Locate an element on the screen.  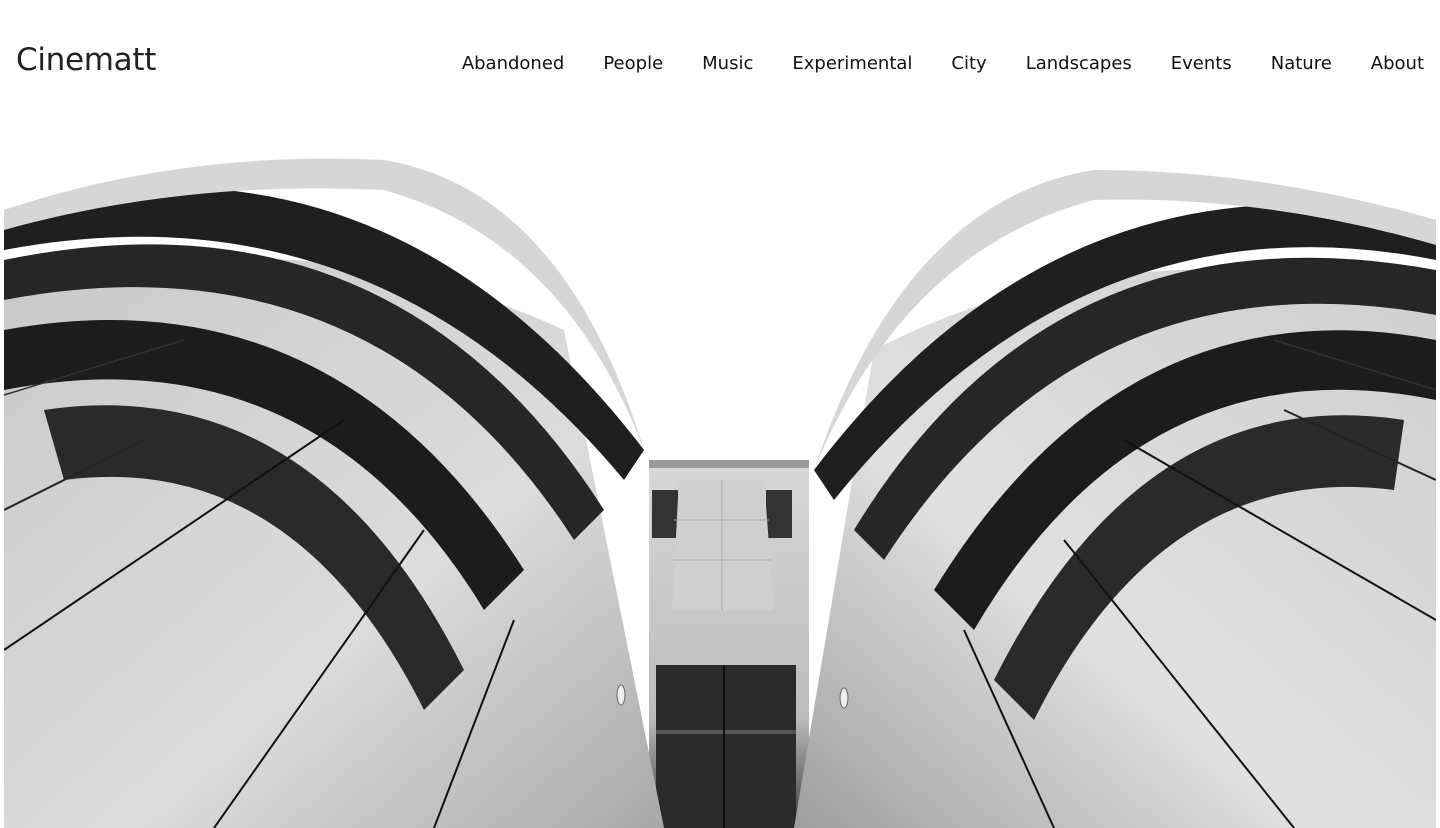
nav-item-abandoned: Abandoned is located at coordinates (513, 64).